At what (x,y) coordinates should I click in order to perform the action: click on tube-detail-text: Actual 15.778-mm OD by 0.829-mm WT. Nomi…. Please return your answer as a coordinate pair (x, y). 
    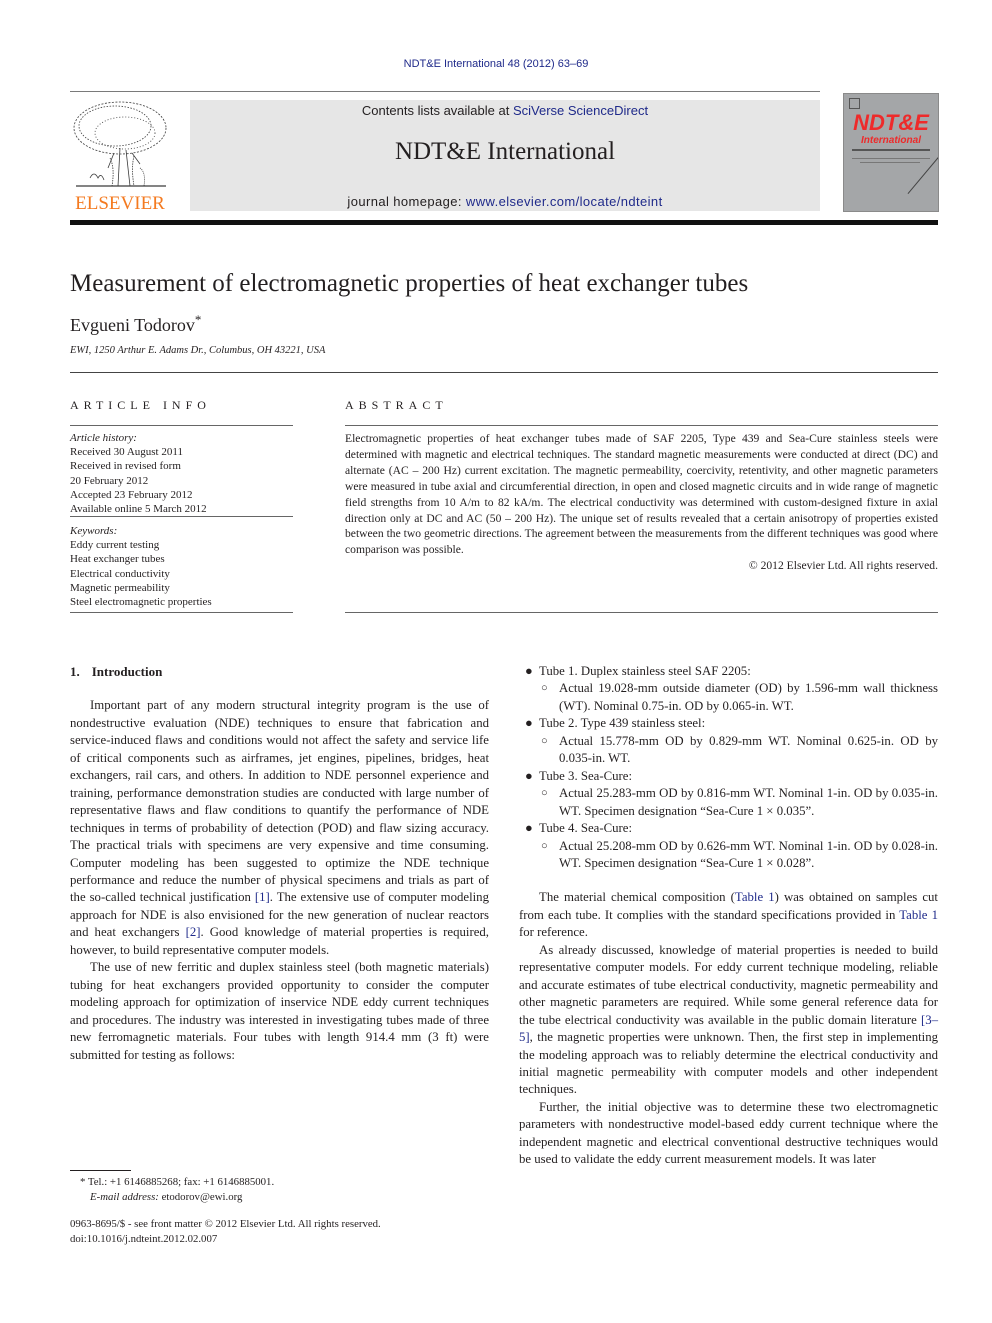
    Looking at the image, I should click on (748, 749).